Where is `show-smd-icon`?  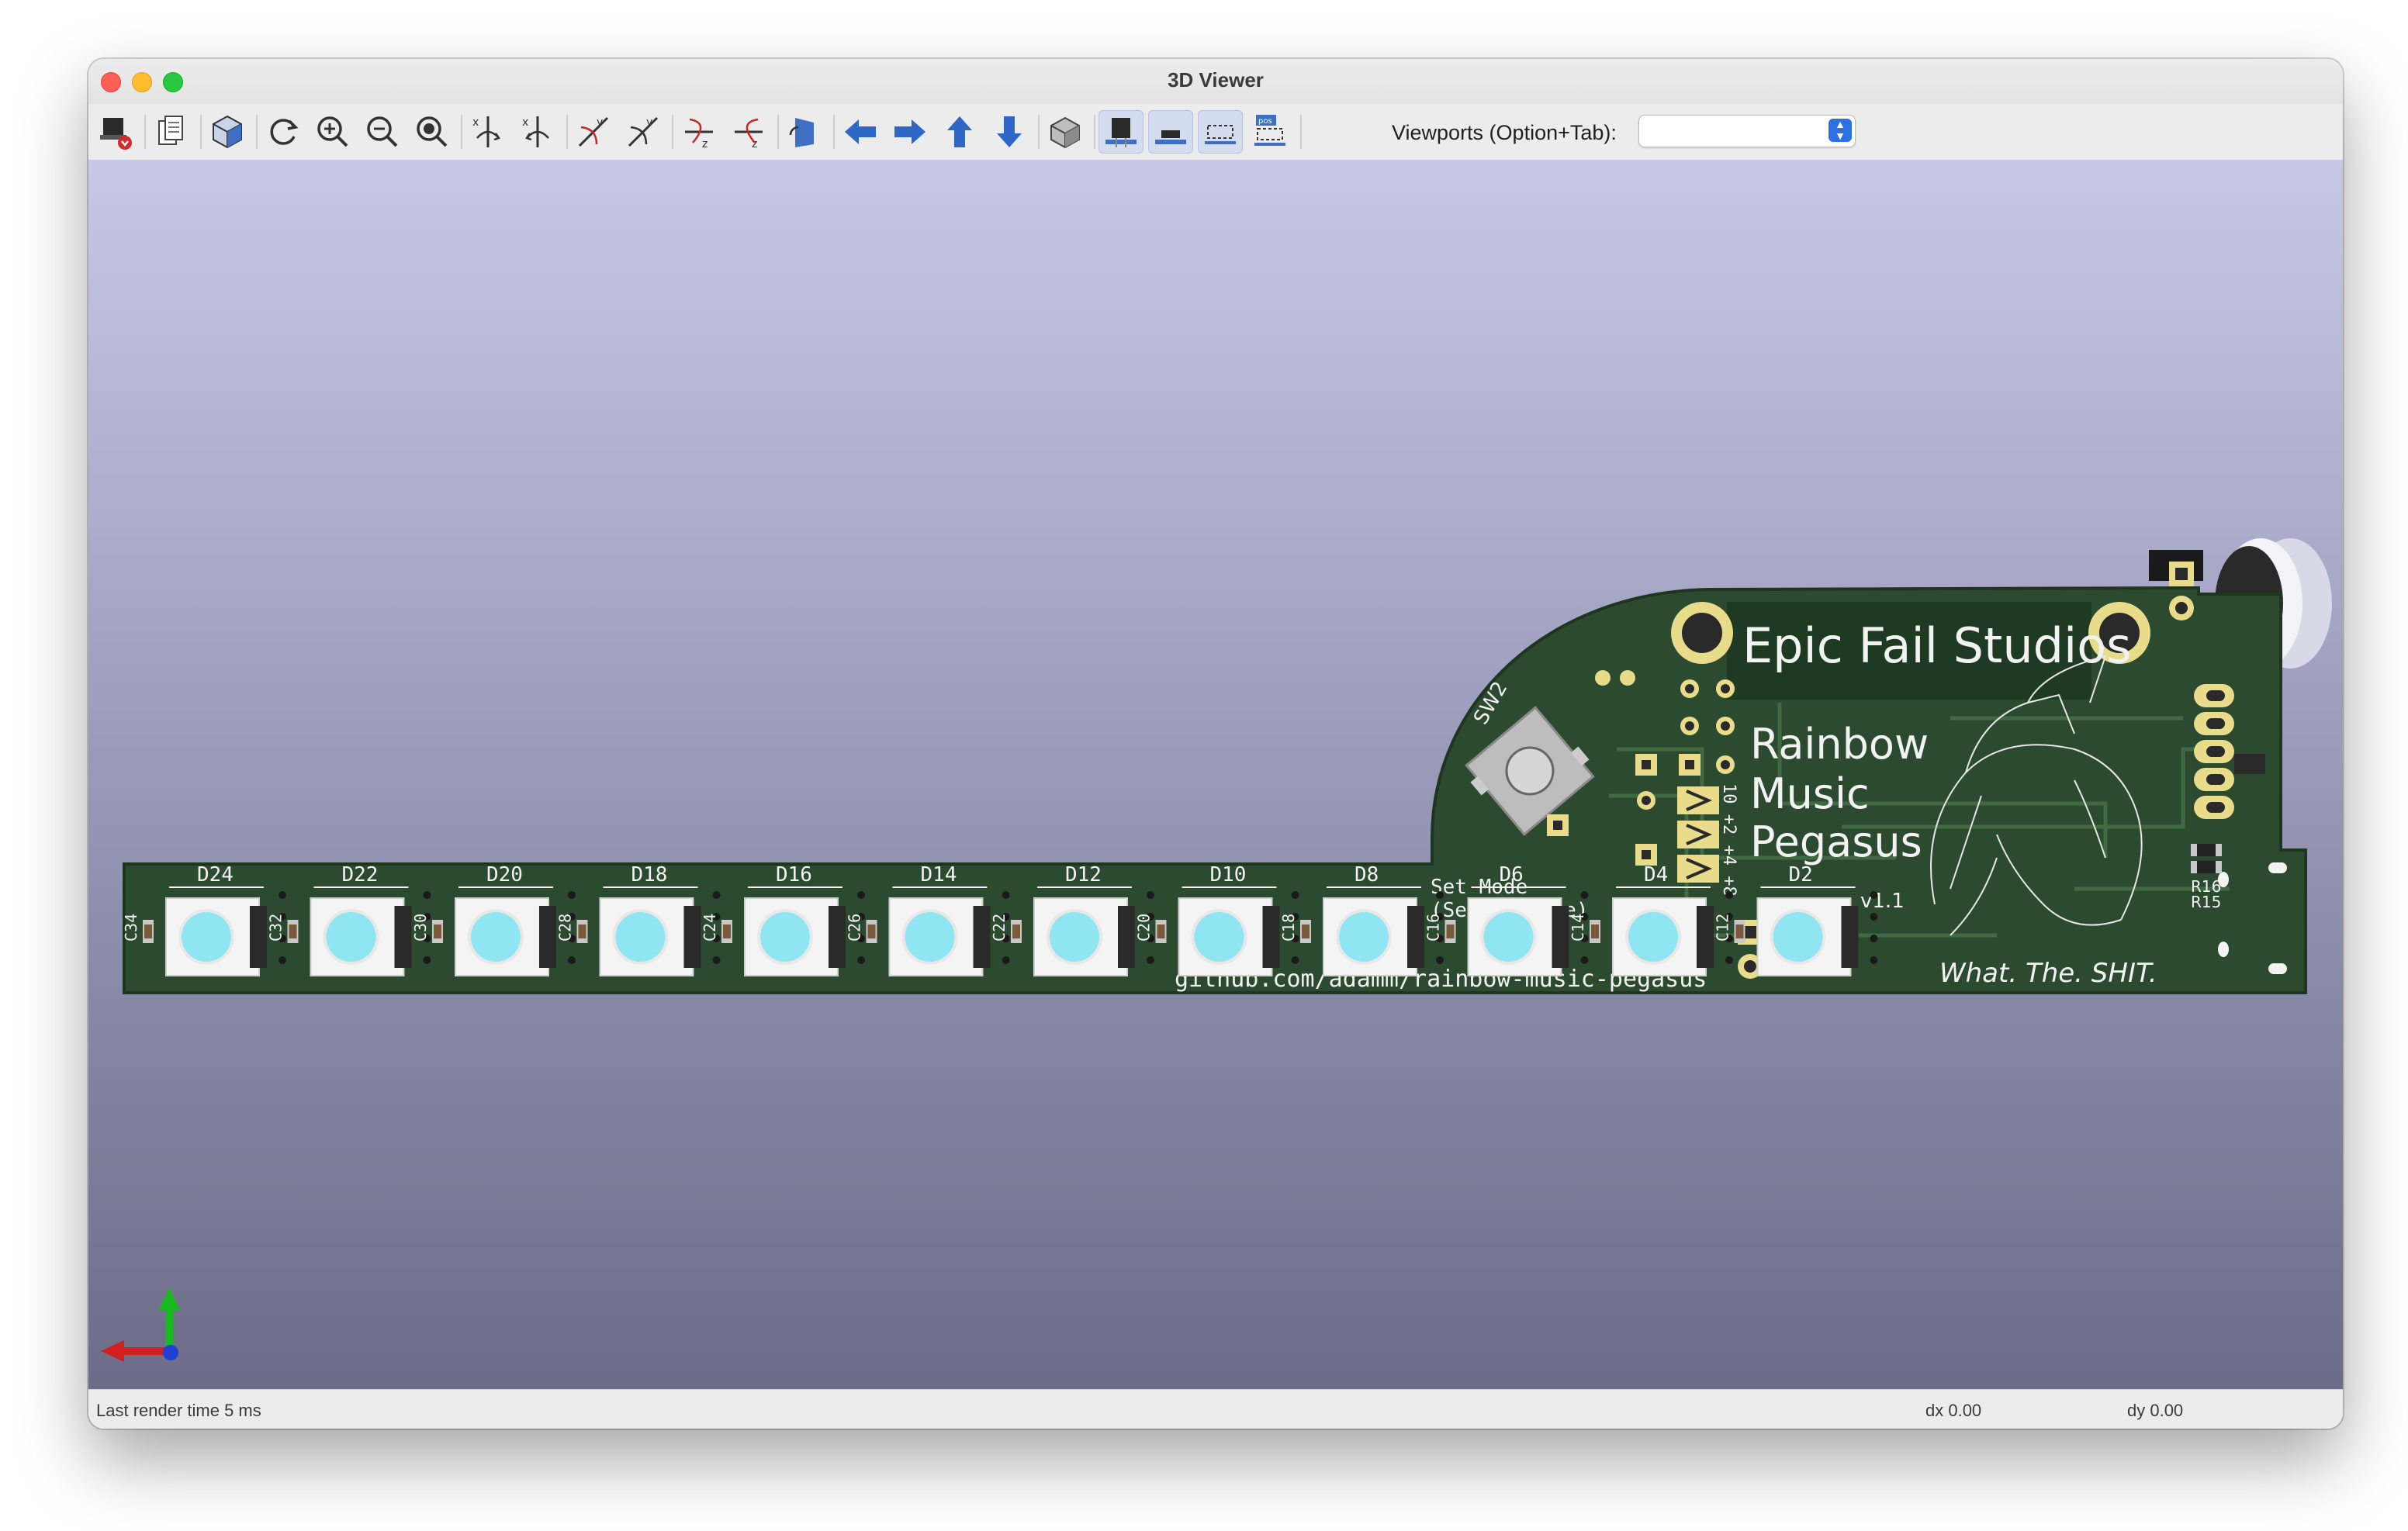 show-smd-icon is located at coordinates (1170, 137).